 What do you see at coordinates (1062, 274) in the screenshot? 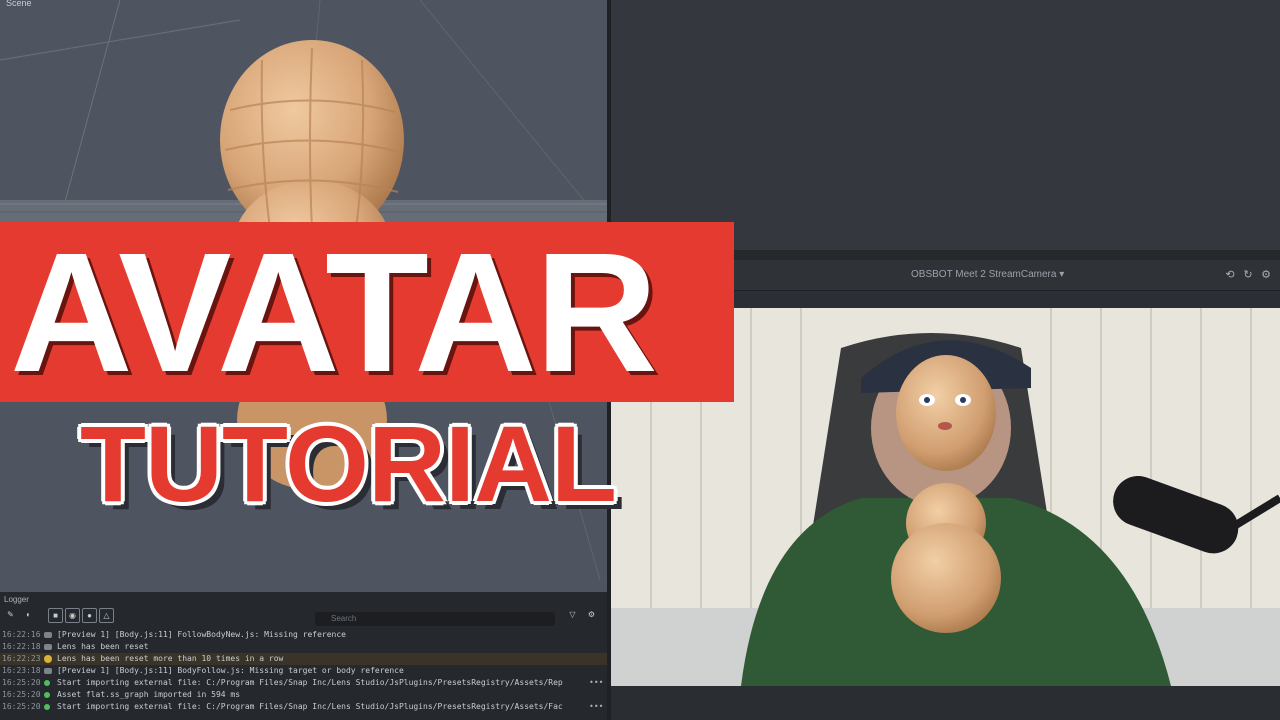
I see `chevron-down-icon: ▾` at bounding box center [1062, 274].